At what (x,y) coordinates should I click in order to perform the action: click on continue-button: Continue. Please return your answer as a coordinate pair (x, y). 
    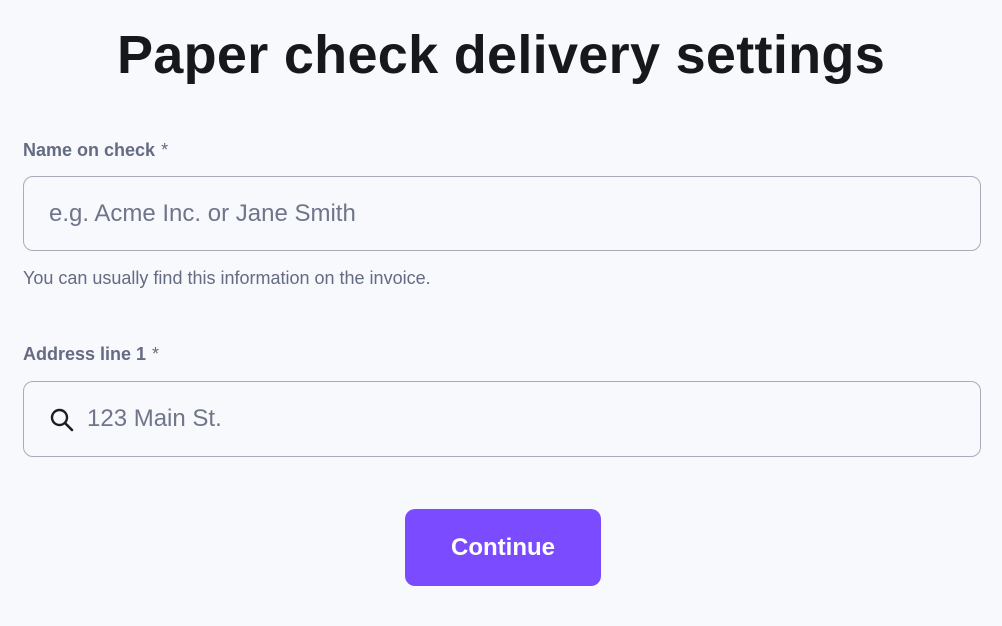
    Looking at the image, I should click on (503, 547).